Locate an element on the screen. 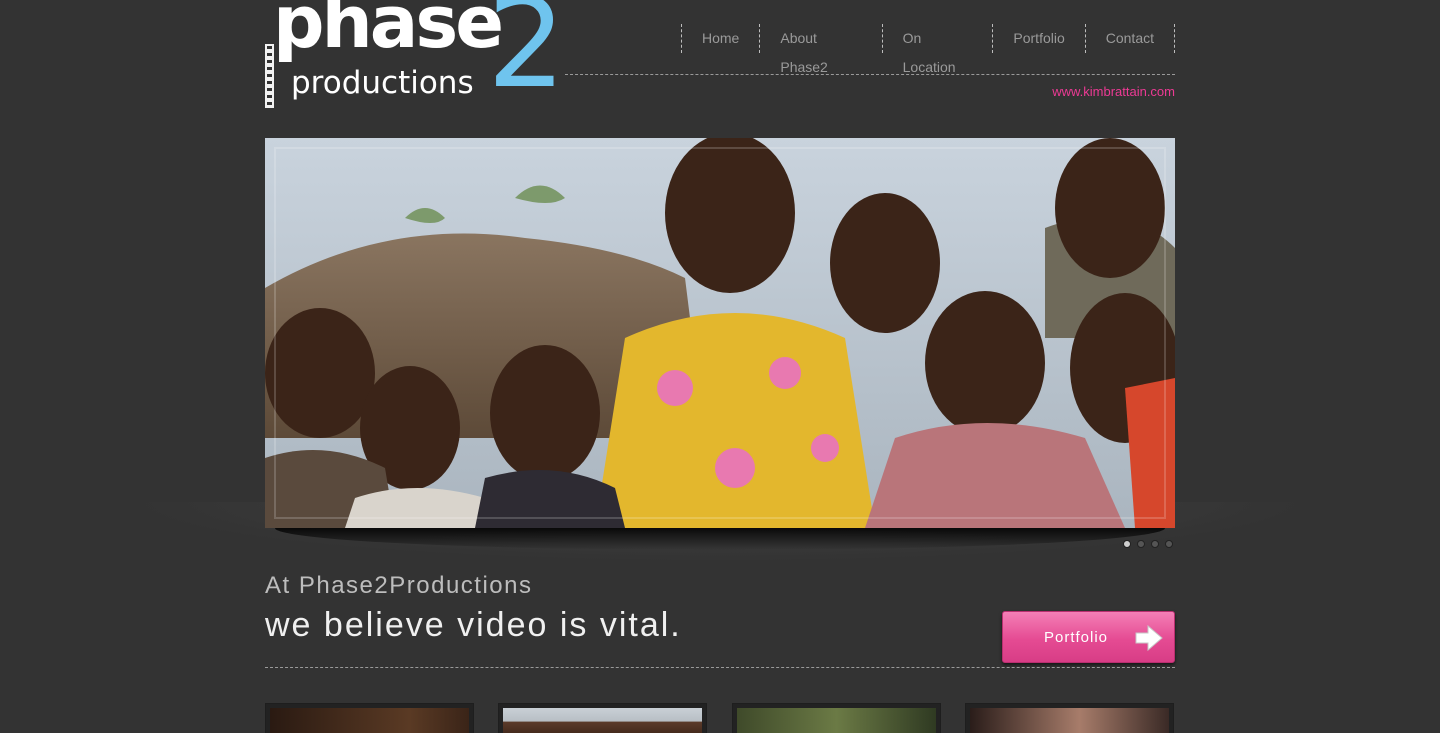 This screenshot has width=1440, height=733. site-url-link: www.kimbrattain.com is located at coordinates (1113, 91).